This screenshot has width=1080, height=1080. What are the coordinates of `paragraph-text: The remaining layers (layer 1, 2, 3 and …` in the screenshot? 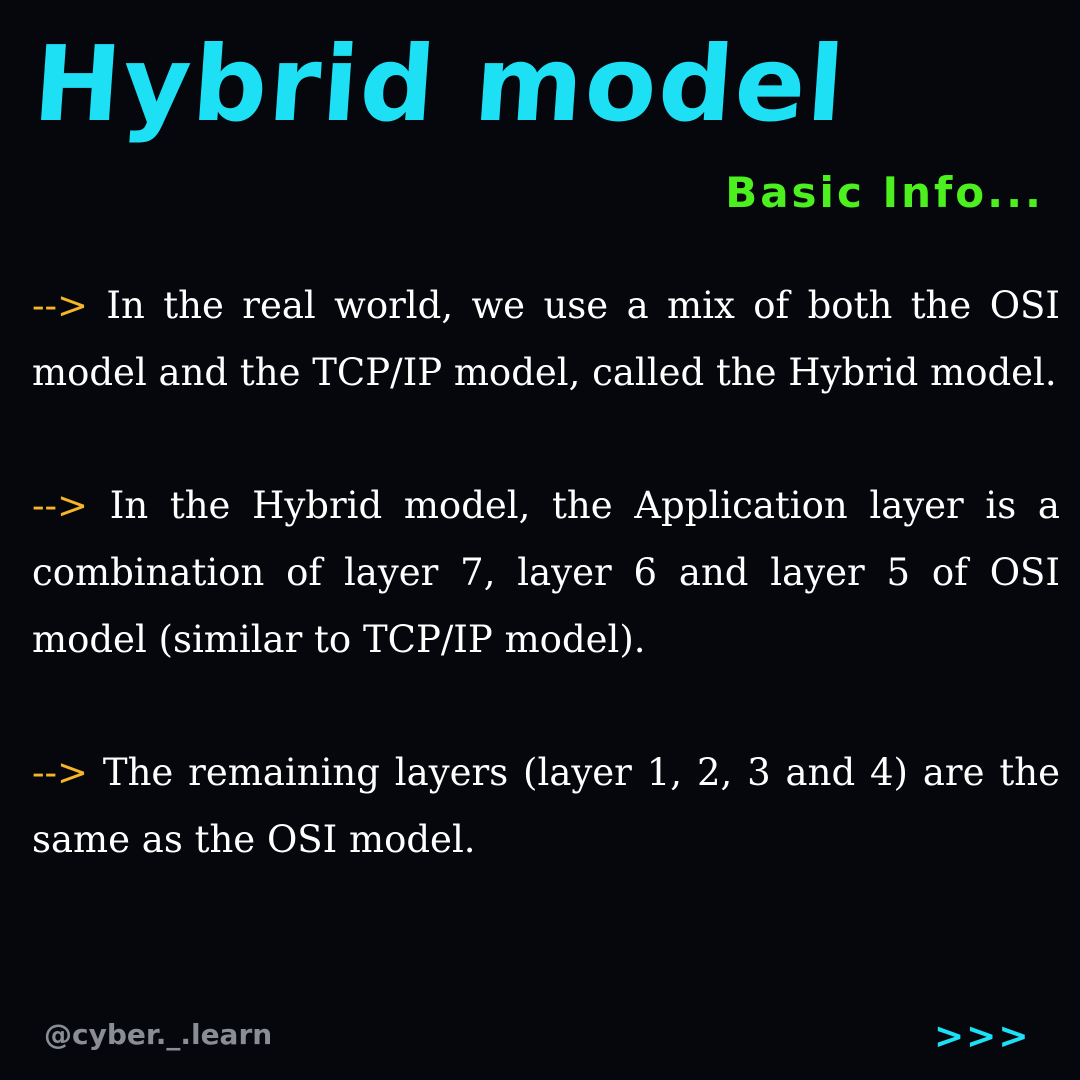 It's located at (546, 806).